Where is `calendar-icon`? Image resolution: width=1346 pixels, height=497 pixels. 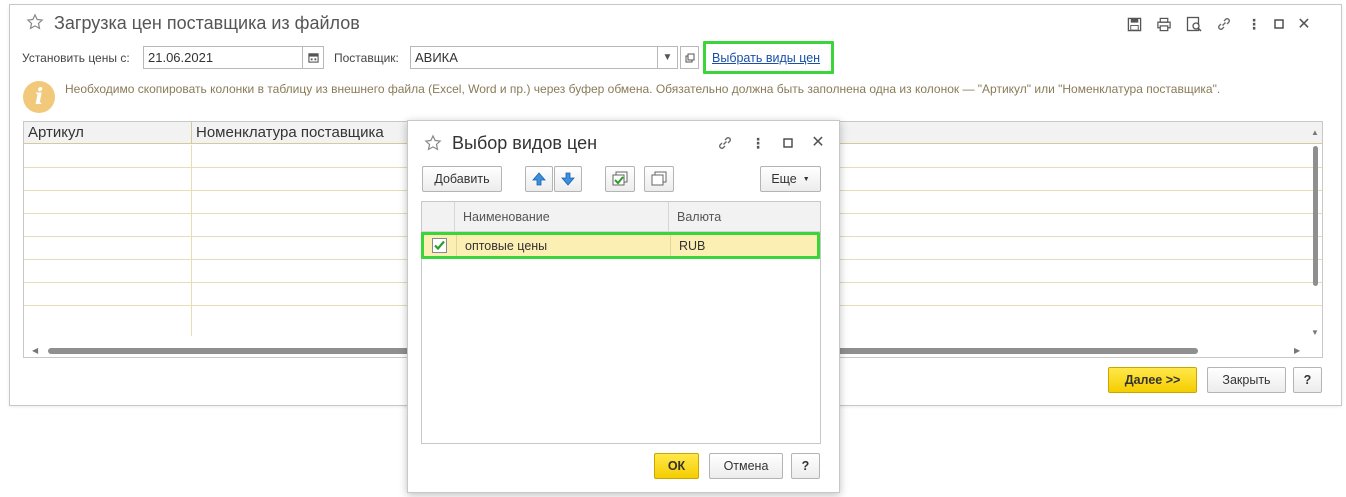 calendar-icon is located at coordinates (313, 57).